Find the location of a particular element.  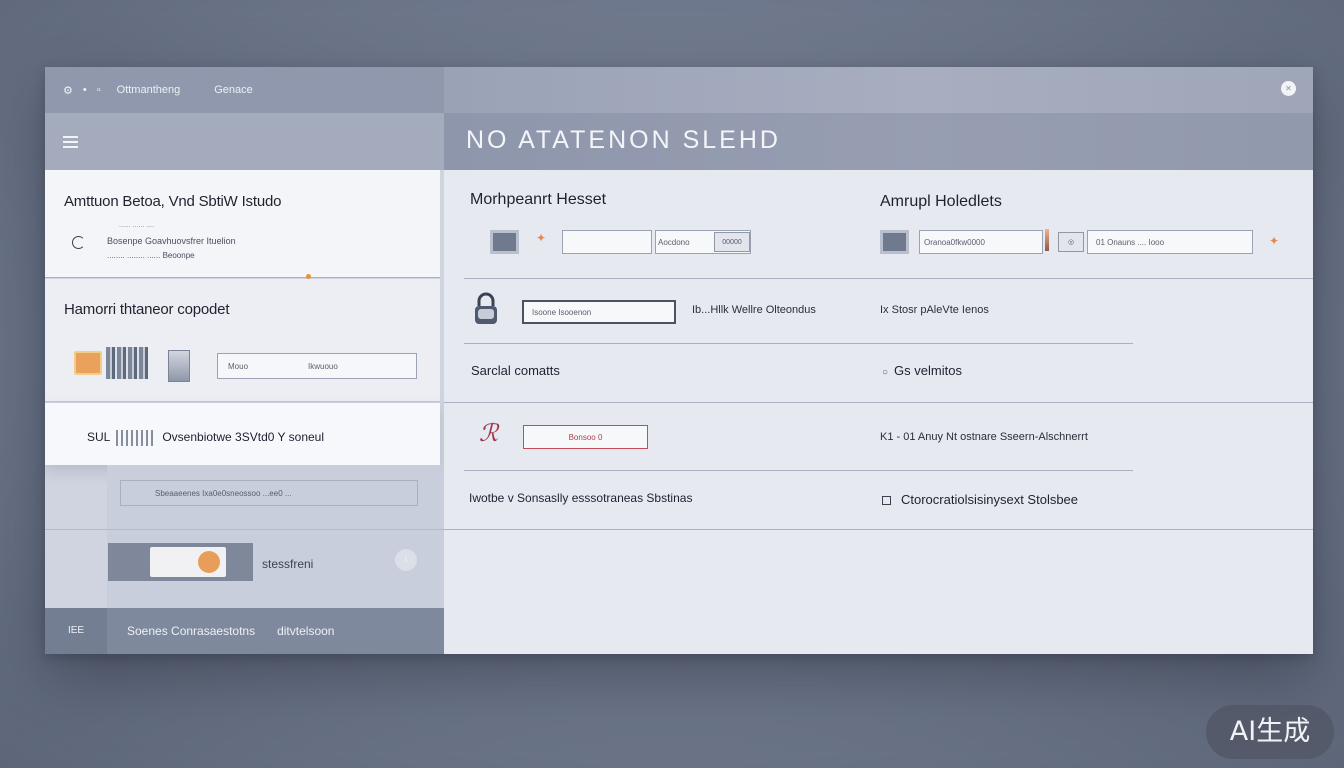

checkbox is located at coordinates (886, 500).